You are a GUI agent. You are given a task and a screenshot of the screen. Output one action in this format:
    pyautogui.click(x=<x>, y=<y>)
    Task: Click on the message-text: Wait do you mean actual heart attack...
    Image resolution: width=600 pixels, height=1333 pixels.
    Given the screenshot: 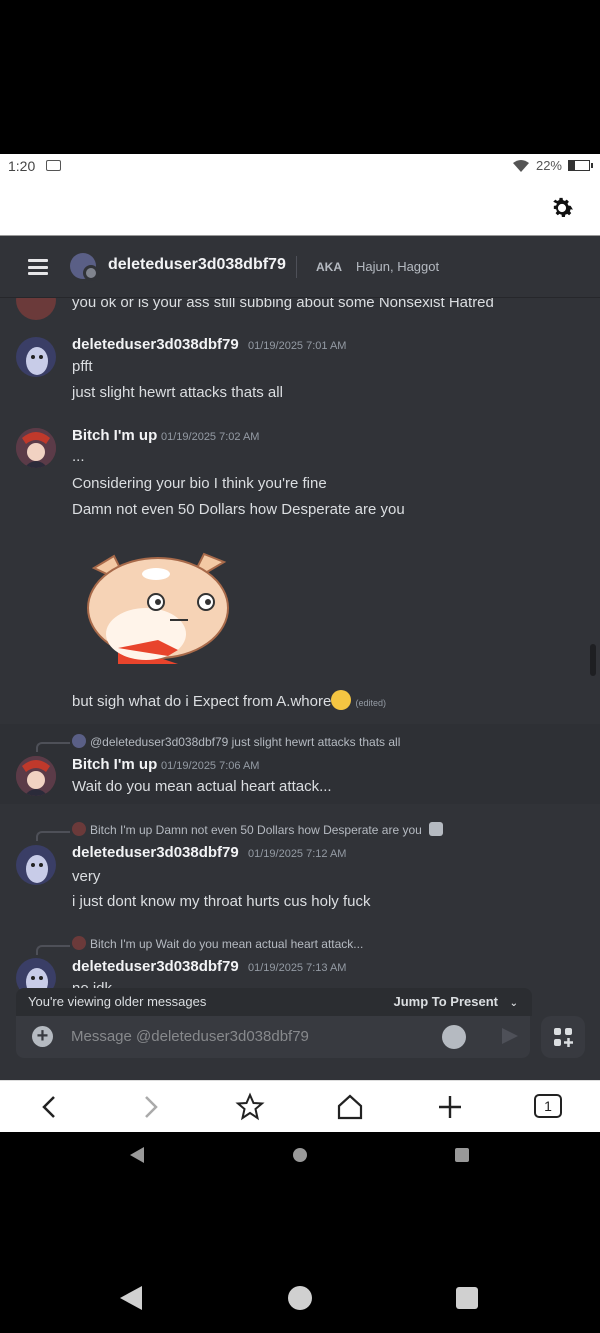 What is the action you would take?
    pyautogui.click(x=202, y=786)
    